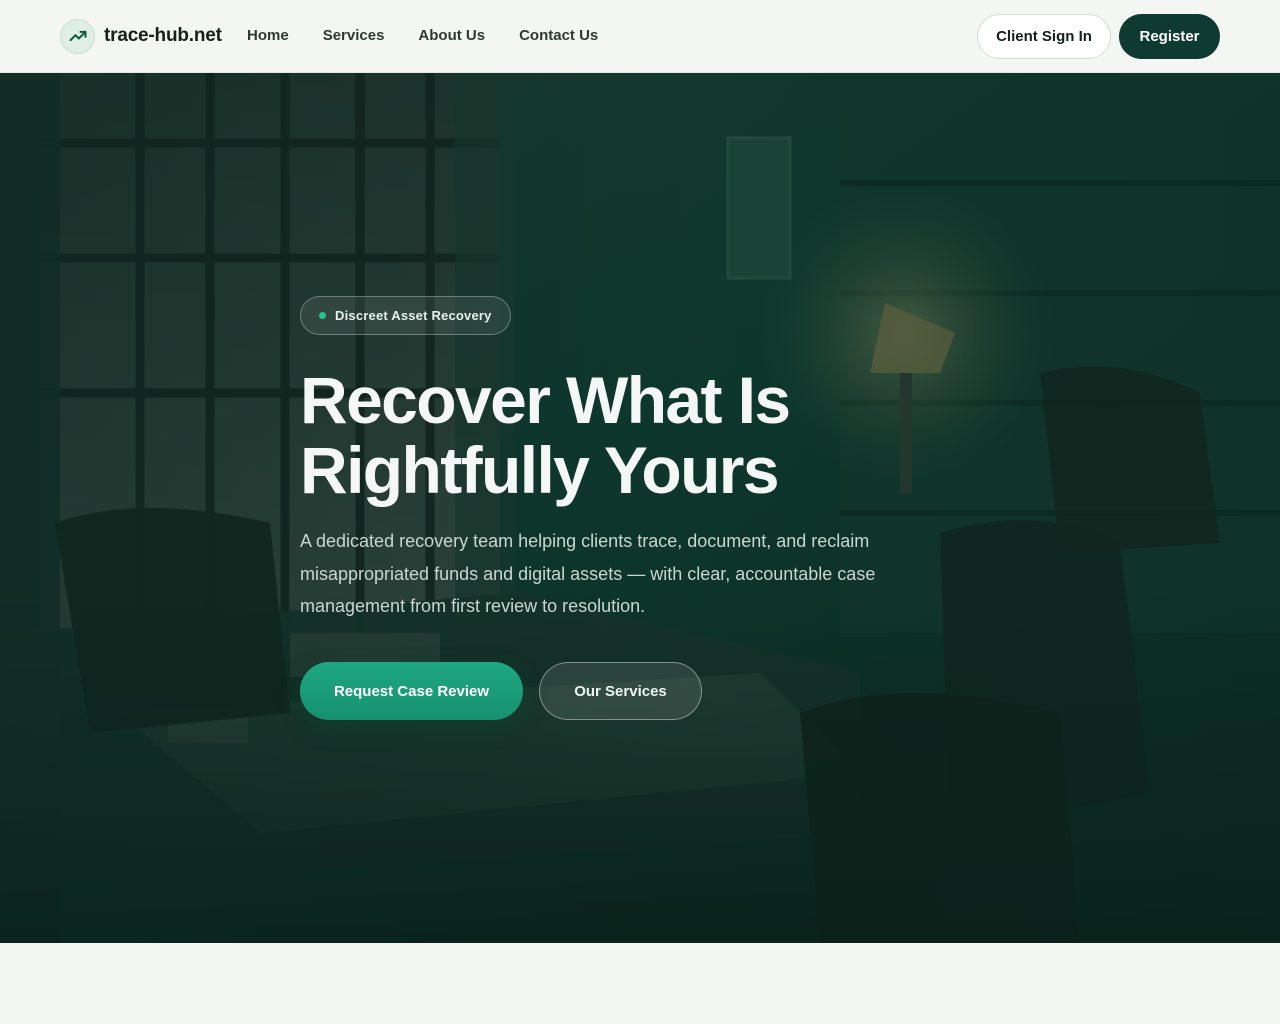 The image size is (1280, 1024). Describe the element at coordinates (268, 36) in the screenshot. I see `nav-item-home: Home` at that location.